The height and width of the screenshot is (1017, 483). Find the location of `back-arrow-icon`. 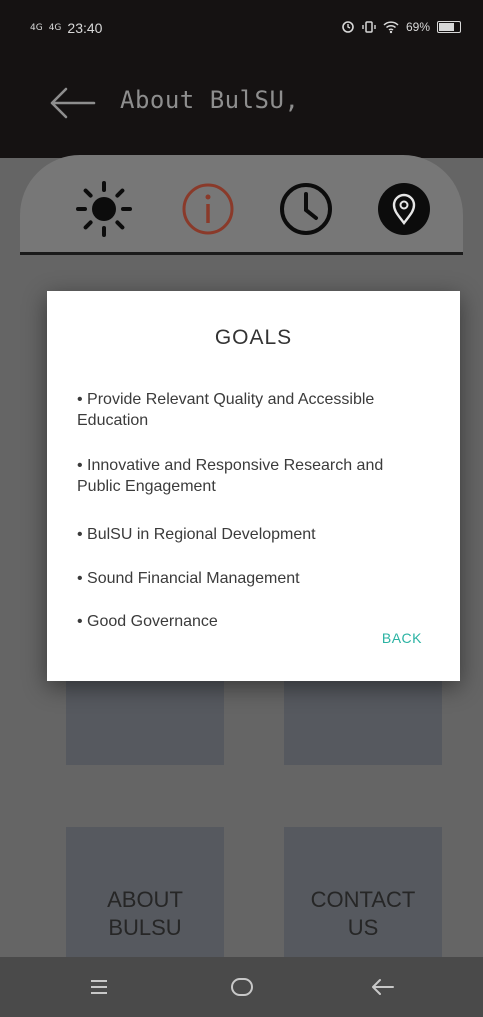

back-arrow-icon is located at coordinates (72, 103).